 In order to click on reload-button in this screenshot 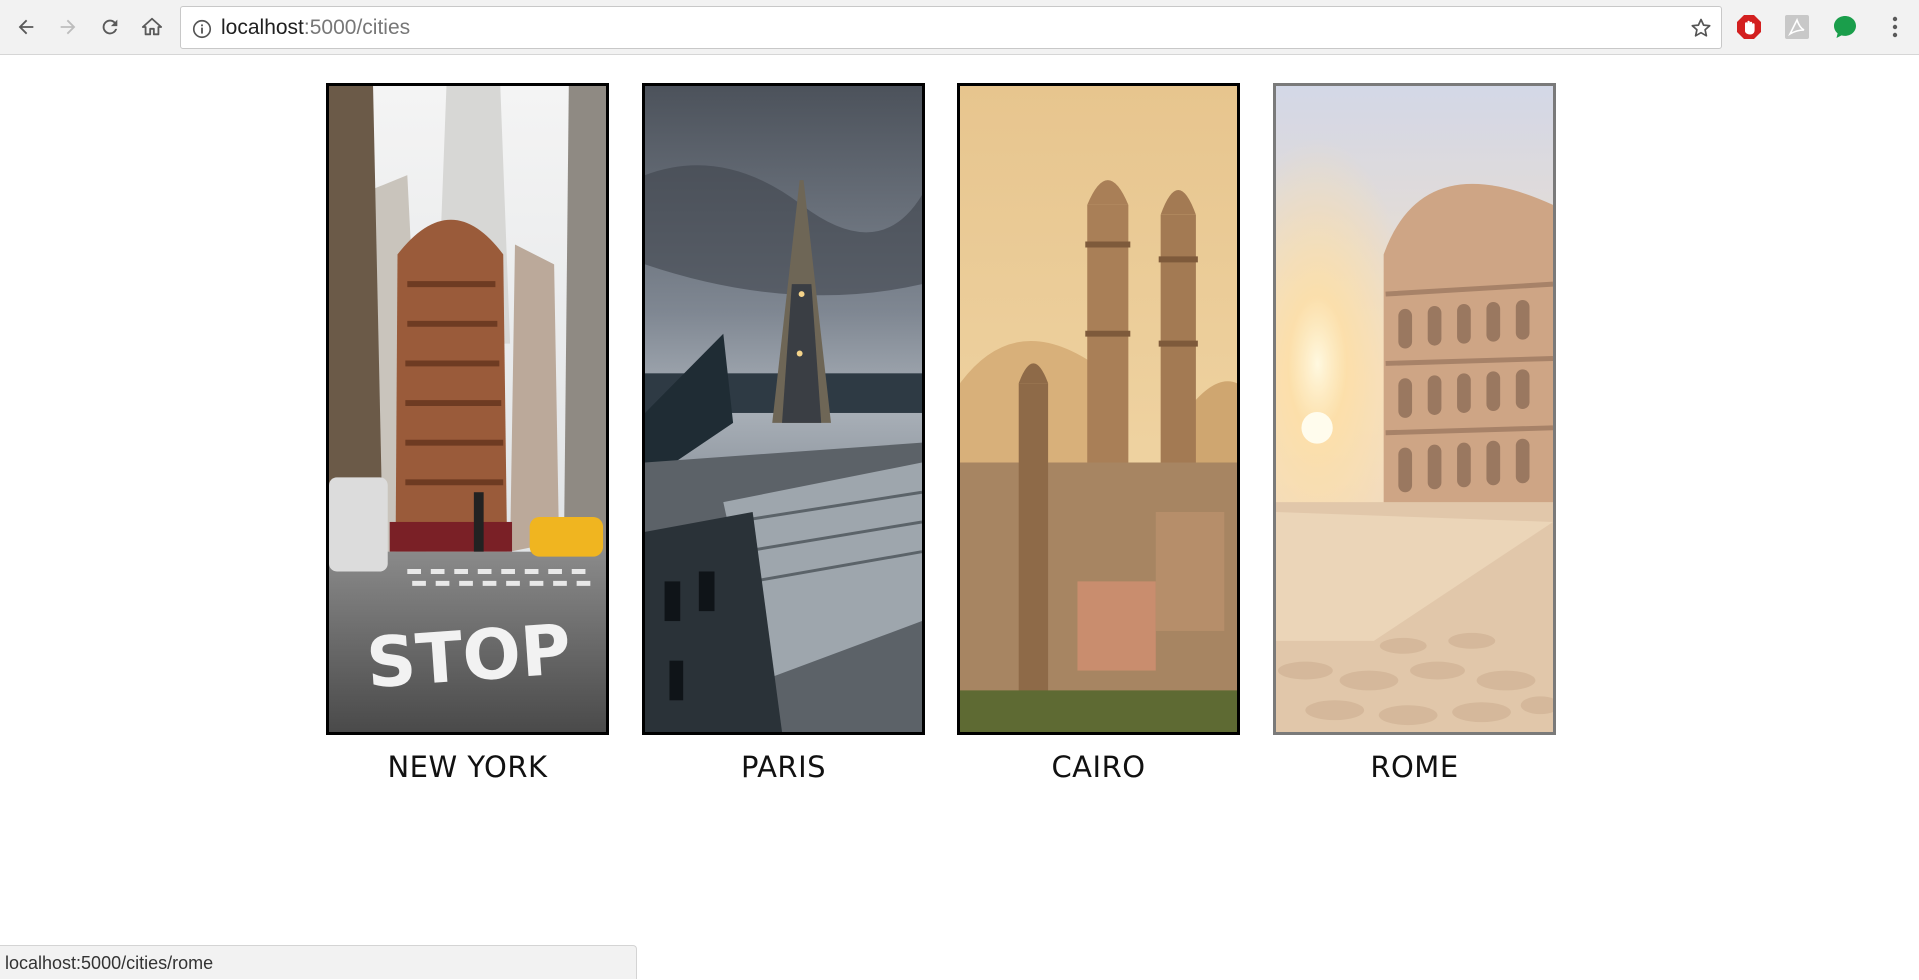, I will do `click(110, 27)`.